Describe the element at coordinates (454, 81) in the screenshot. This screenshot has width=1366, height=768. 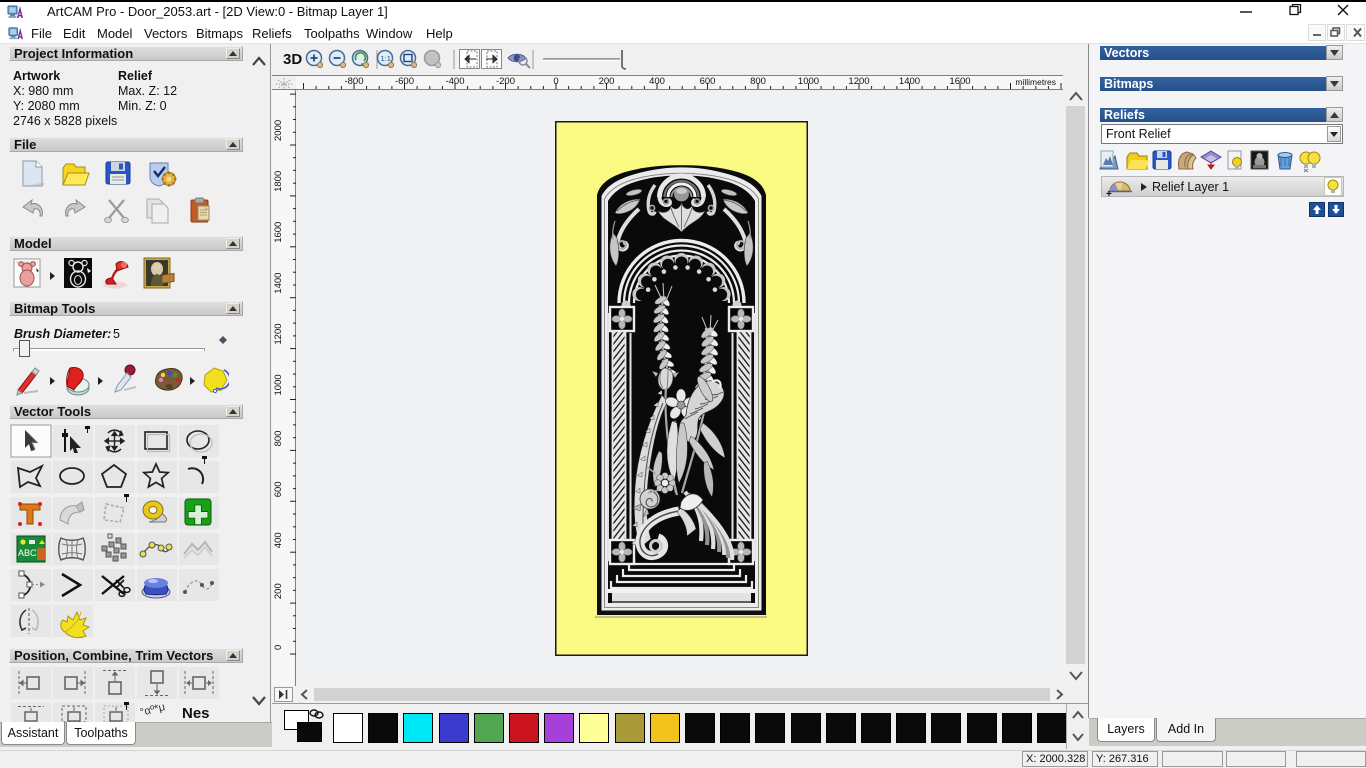
I see `svg-text: -400` at that location.